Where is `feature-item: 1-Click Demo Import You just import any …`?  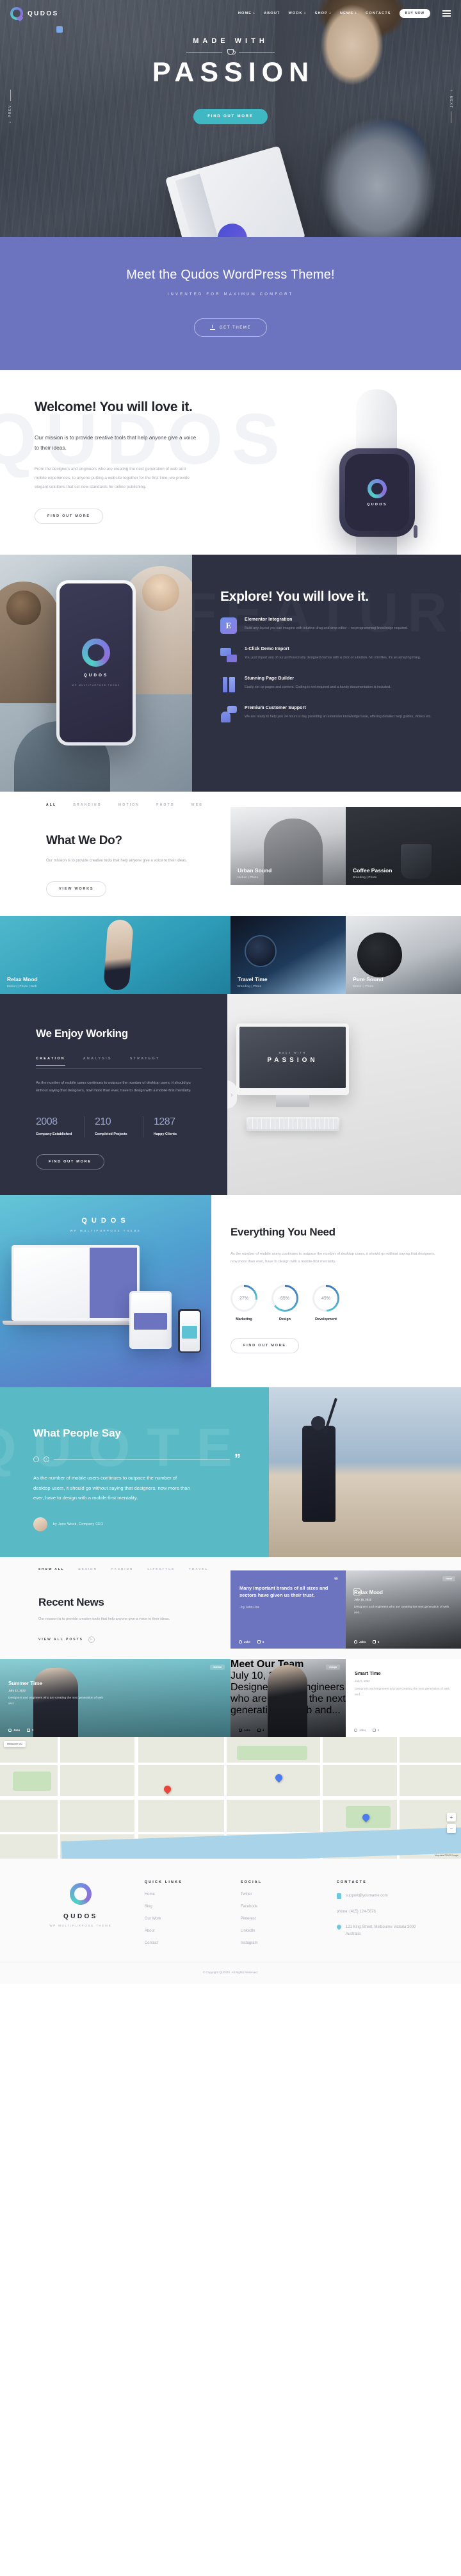
feature-item: 1-Click Demo Import You just import any … is located at coordinates (329, 655).